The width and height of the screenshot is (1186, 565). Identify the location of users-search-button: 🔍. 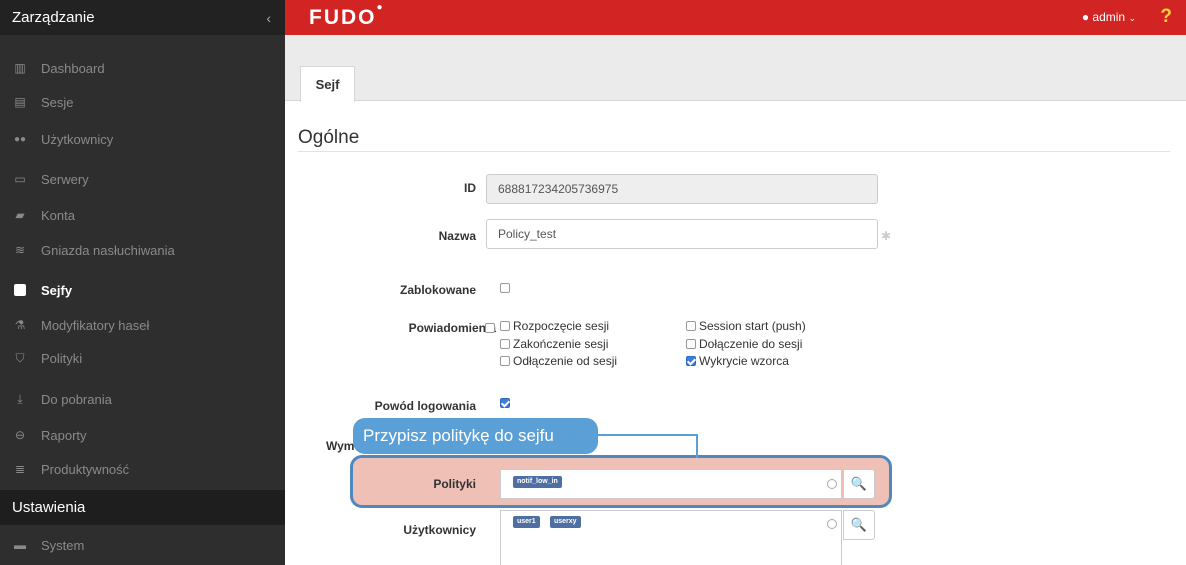
(859, 525).